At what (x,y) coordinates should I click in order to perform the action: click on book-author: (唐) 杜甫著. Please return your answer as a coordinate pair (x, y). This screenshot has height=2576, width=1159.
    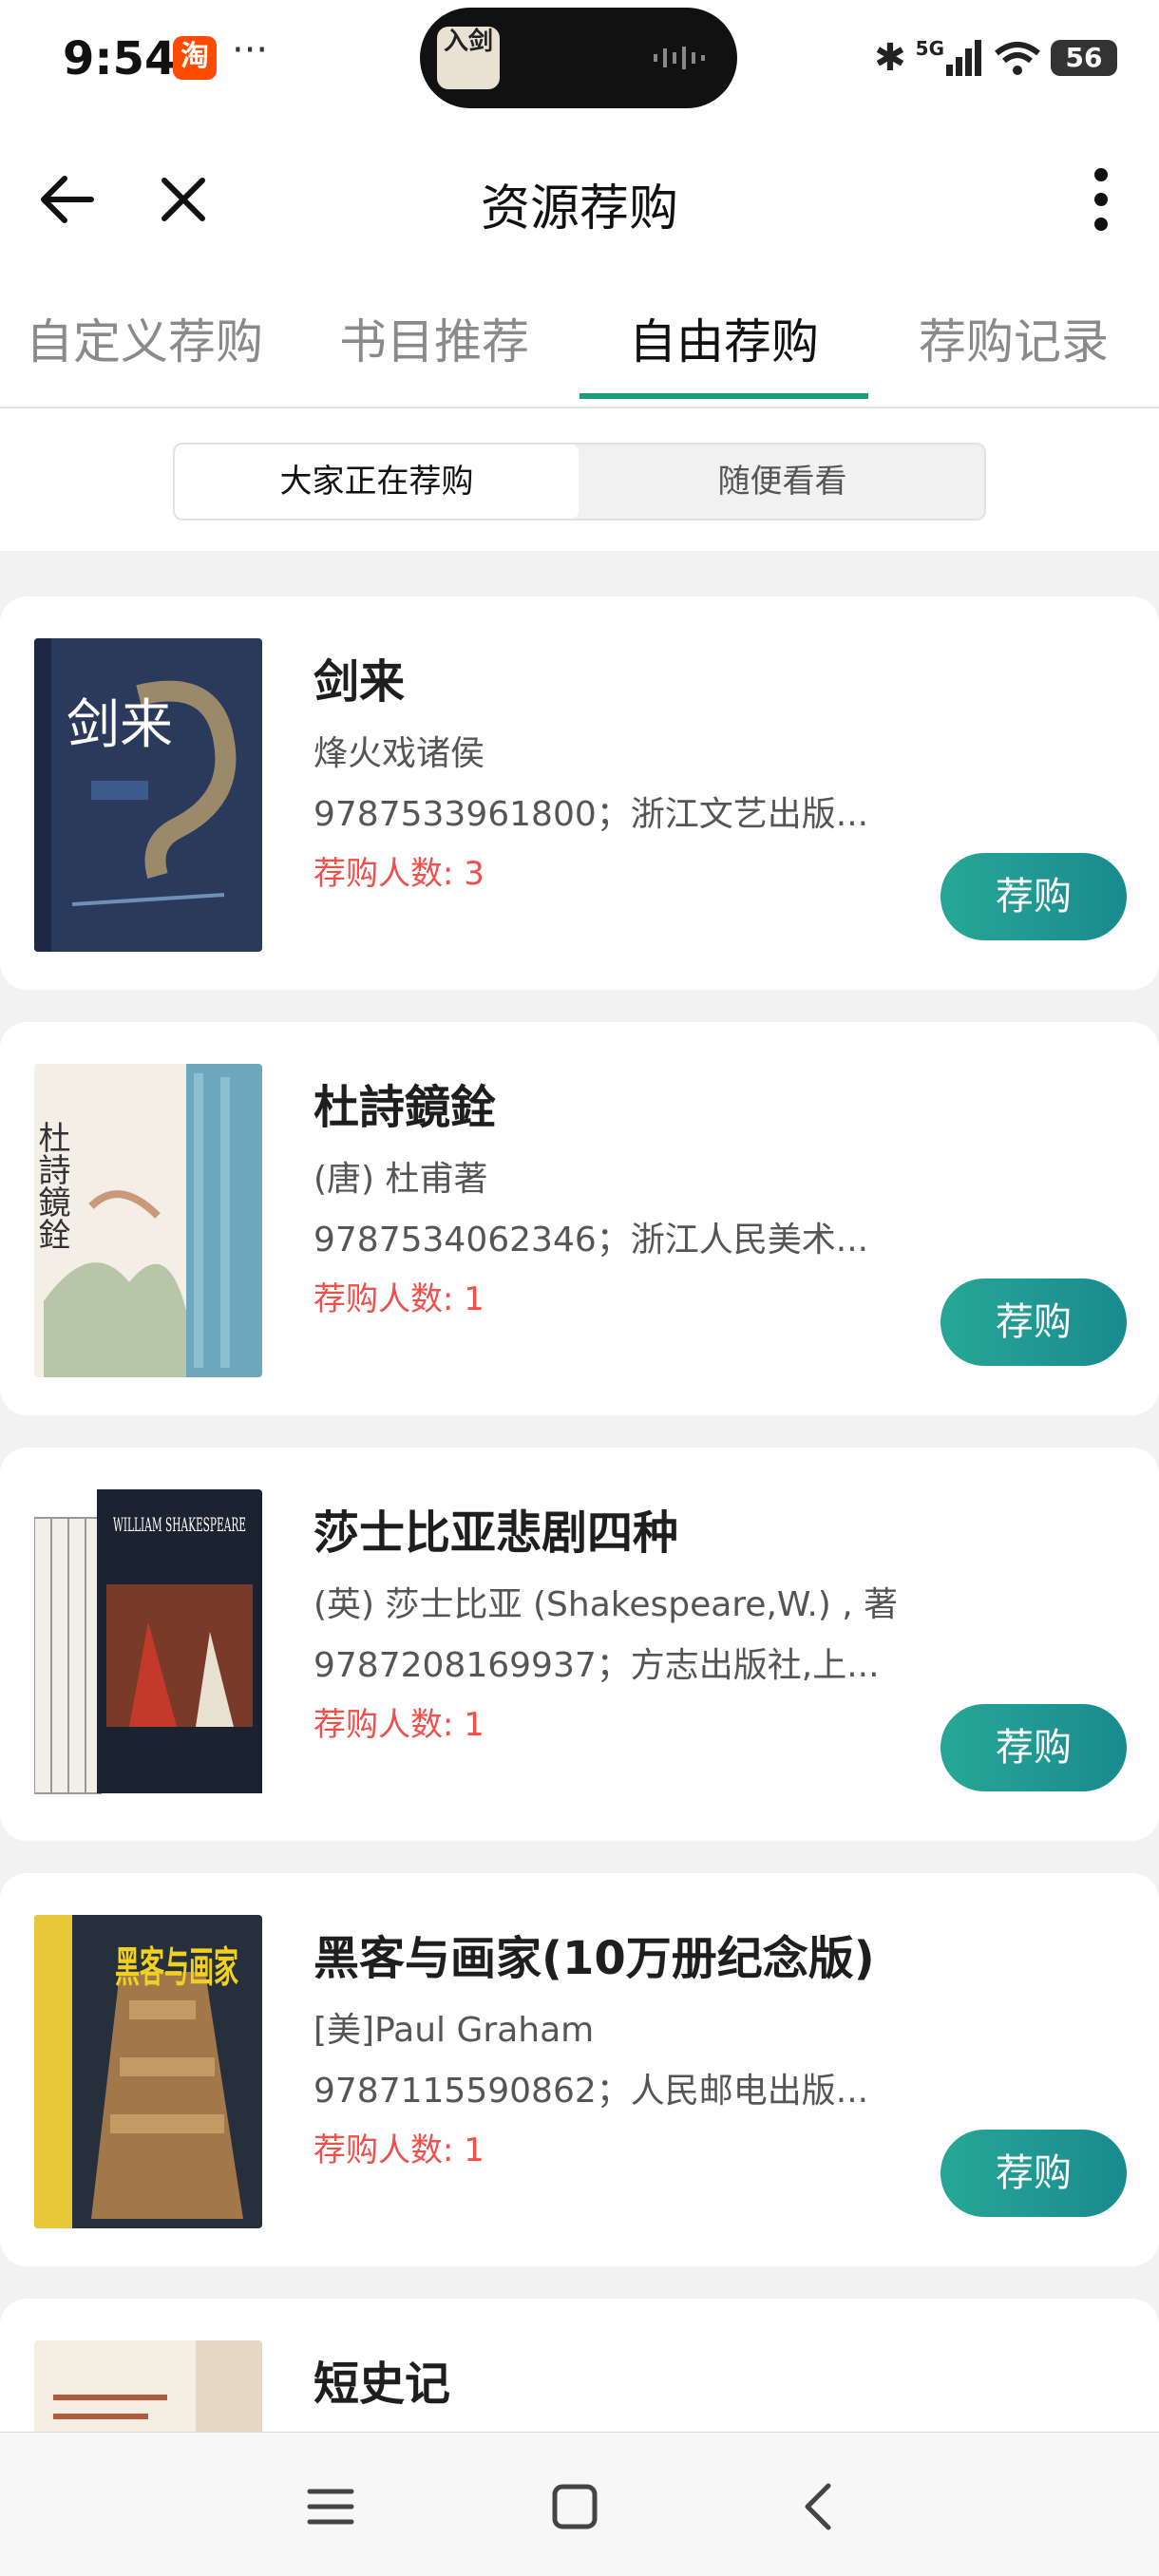
    Looking at the image, I should click on (401, 1179).